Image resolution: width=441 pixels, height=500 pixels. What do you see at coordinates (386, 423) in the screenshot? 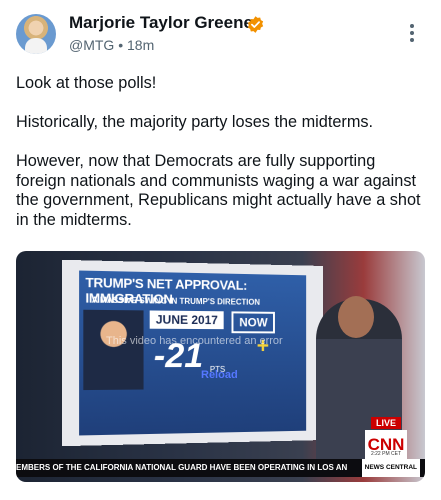
I see `live-badge: LIVE` at bounding box center [386, 423].